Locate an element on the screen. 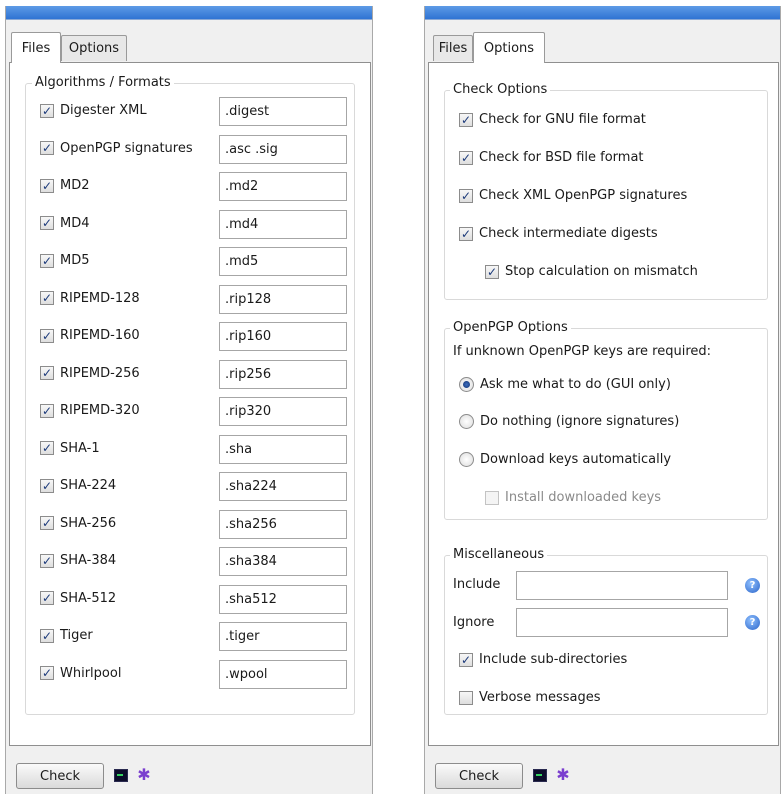 The image size is (781, 794). include-subdirectories: ✓ Include sub-directories is located at coordinates (543, 659).